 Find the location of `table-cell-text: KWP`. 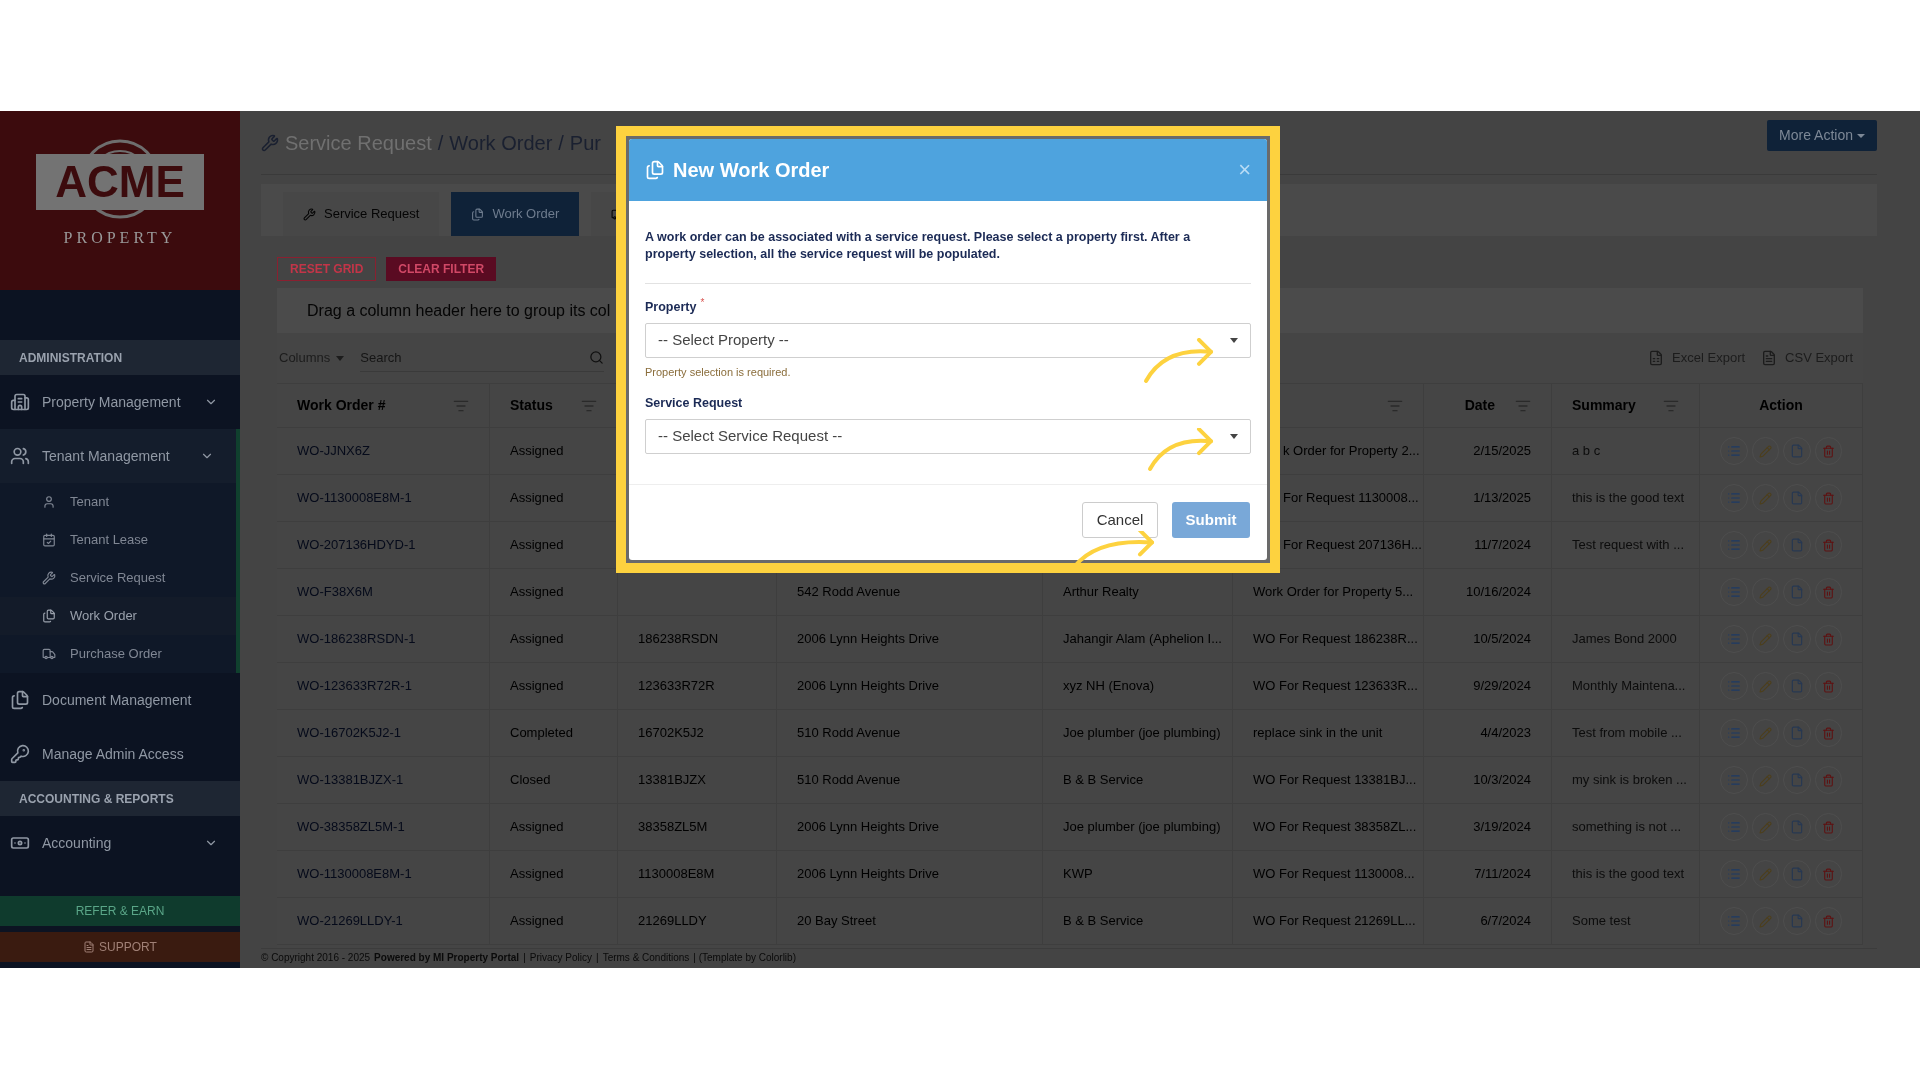

table-cell-text: KWP is located at coordinates (1078, 874).